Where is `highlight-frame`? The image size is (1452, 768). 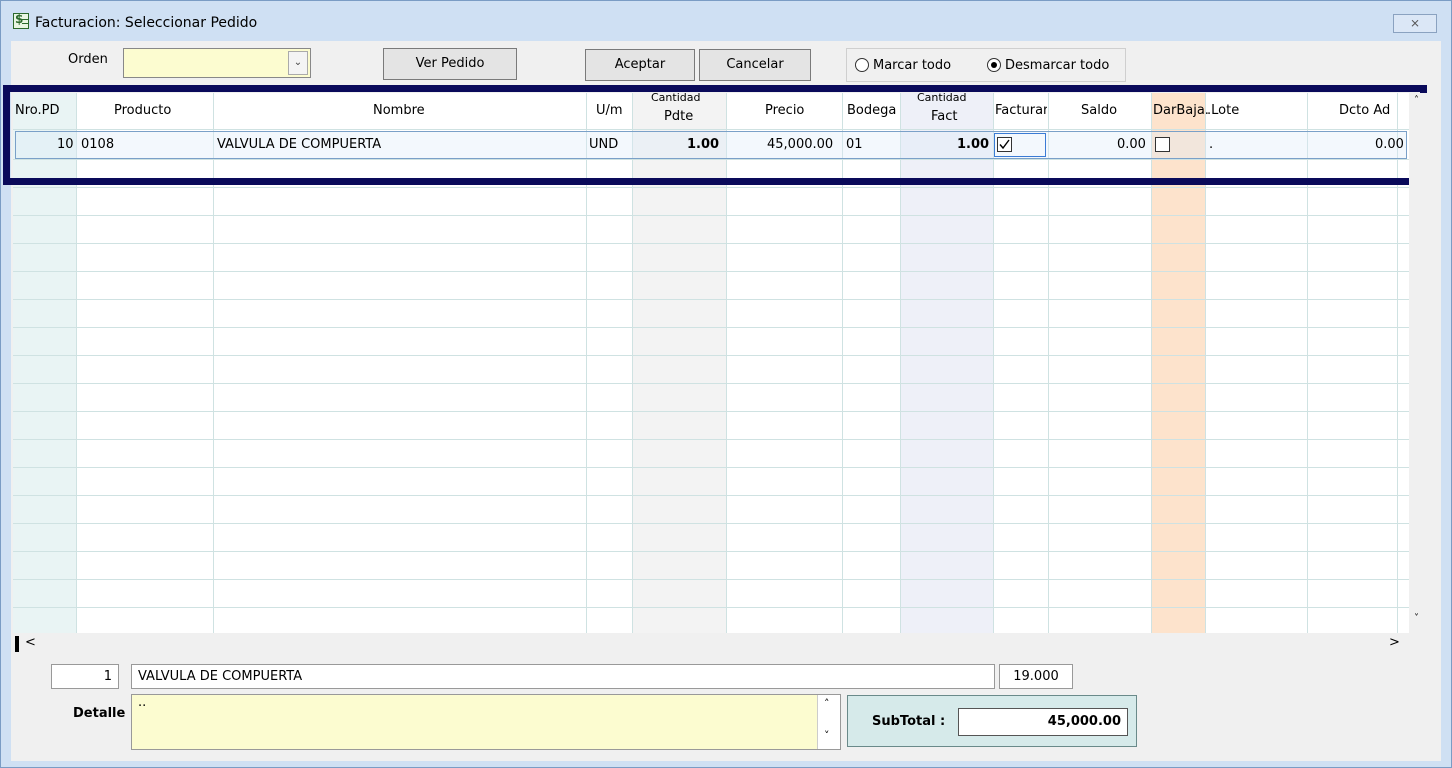
highlight-frame is located at coordinates (715, 135).